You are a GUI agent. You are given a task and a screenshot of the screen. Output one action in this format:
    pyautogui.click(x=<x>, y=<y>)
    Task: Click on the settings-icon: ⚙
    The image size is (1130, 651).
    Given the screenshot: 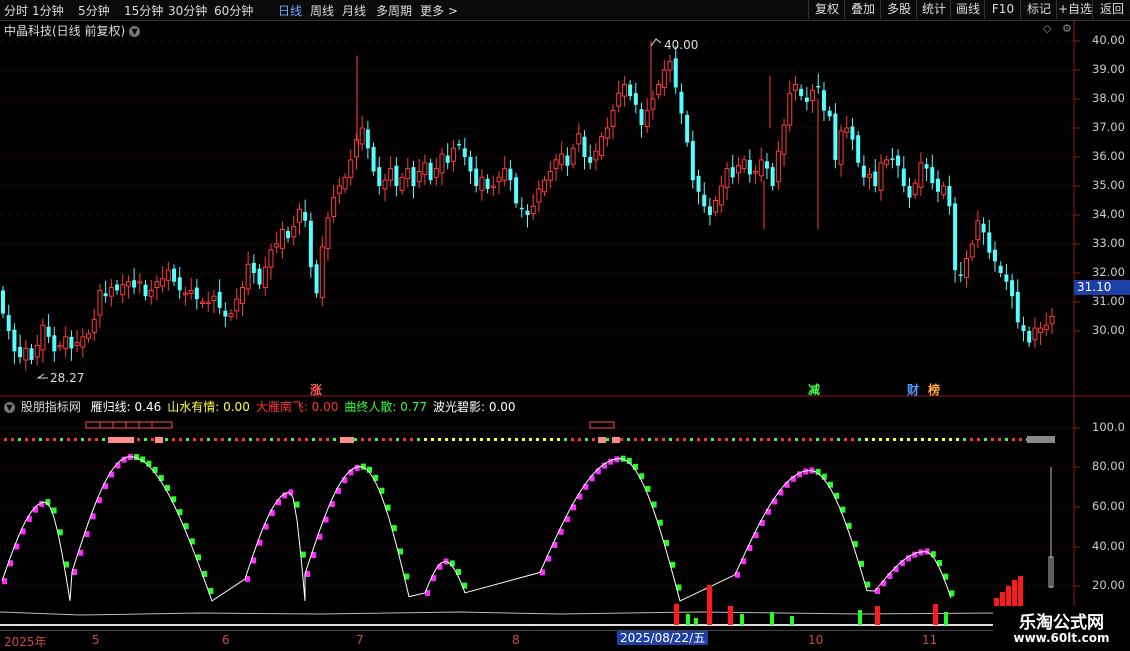 What is the action you would take?
    pyautogui.click(x=1067, y=28)
    